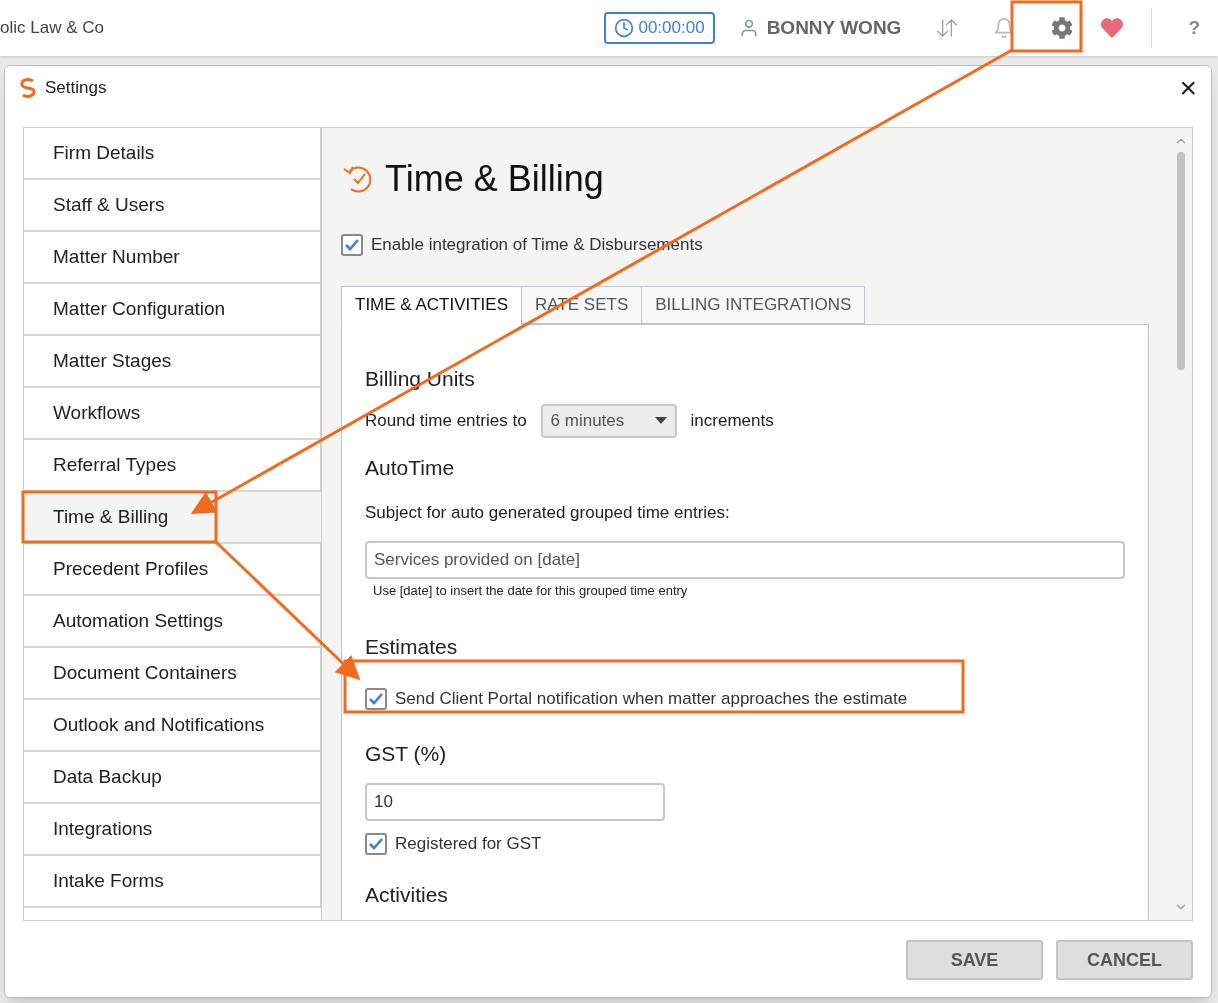  Describe the element at coordinates (1112, 28) in the screenshot. I see `heart-icon` at that location.